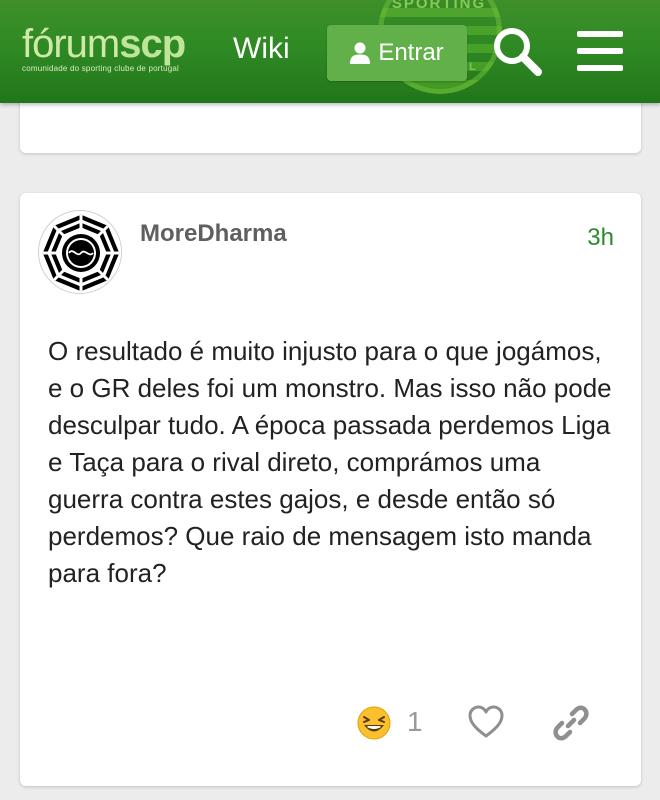  What do you see at coordinates (517, 51) in the screenshot?
I see `search-icon` at bounding box center [517, 51].